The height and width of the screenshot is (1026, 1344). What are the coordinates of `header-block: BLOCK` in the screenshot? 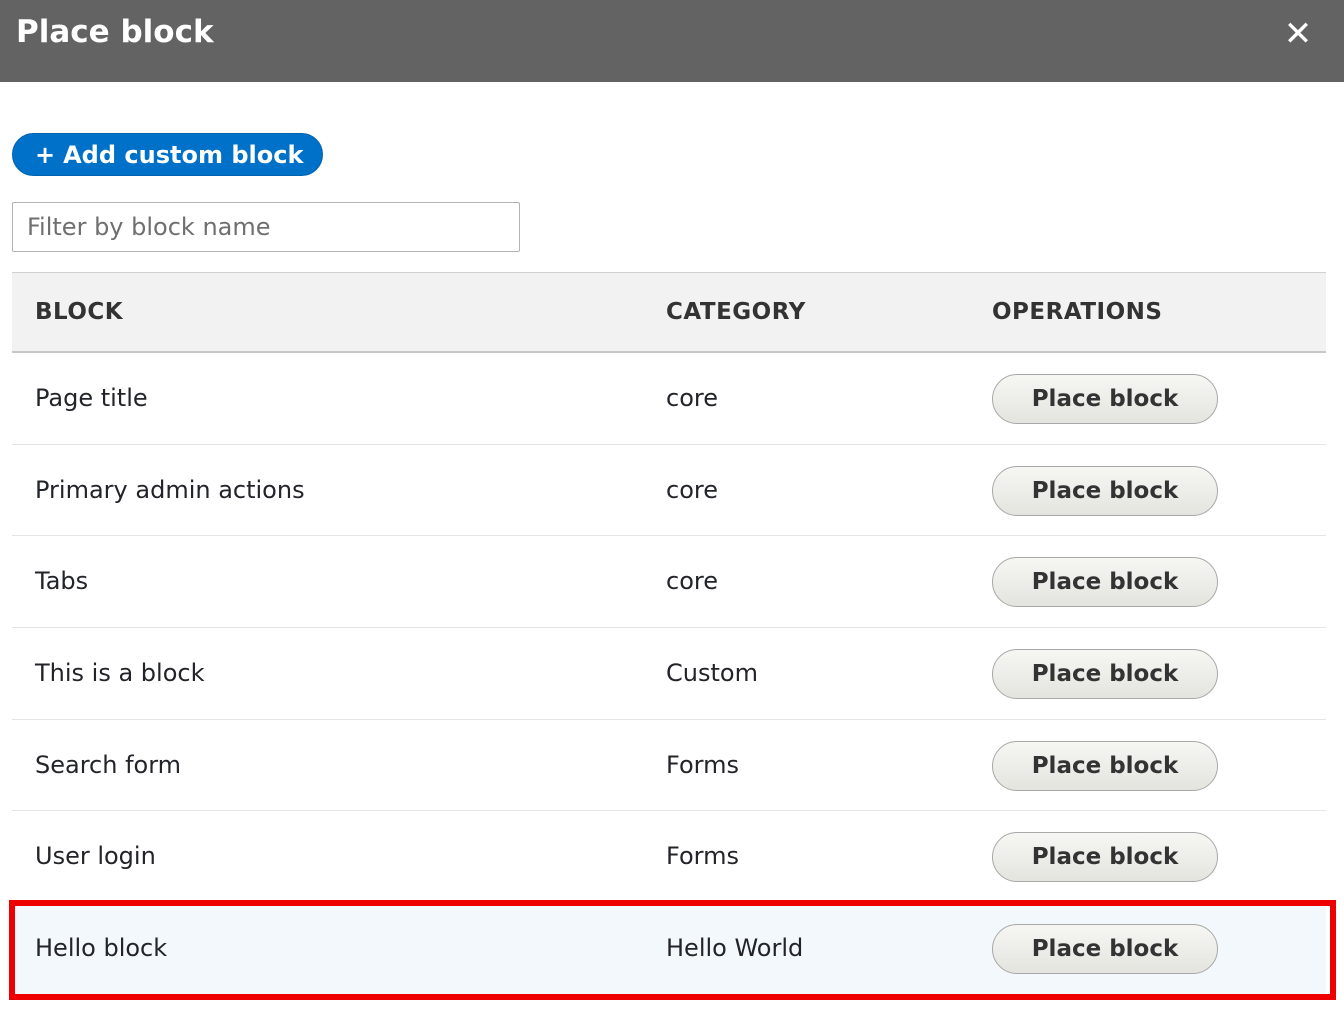 It's located at (79, 312).